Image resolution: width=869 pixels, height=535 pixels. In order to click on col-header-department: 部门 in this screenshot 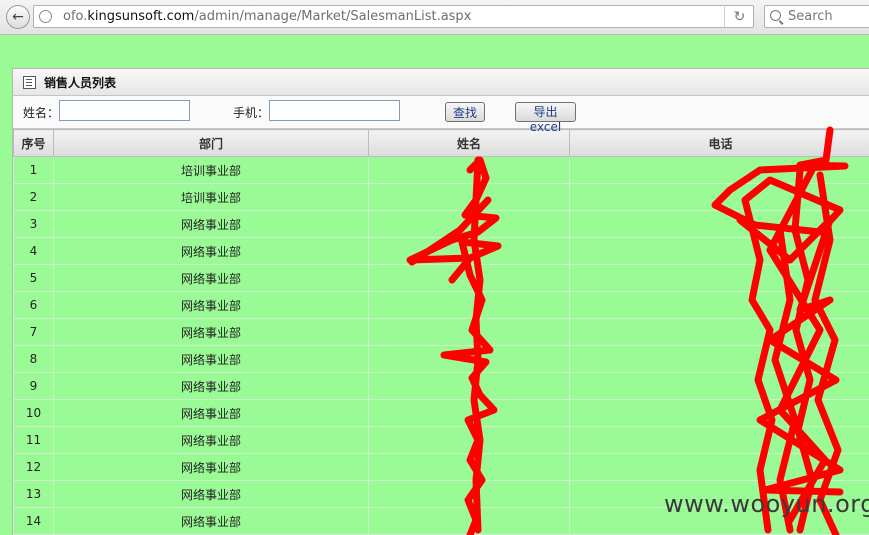, I will do `click(211, 143)`.